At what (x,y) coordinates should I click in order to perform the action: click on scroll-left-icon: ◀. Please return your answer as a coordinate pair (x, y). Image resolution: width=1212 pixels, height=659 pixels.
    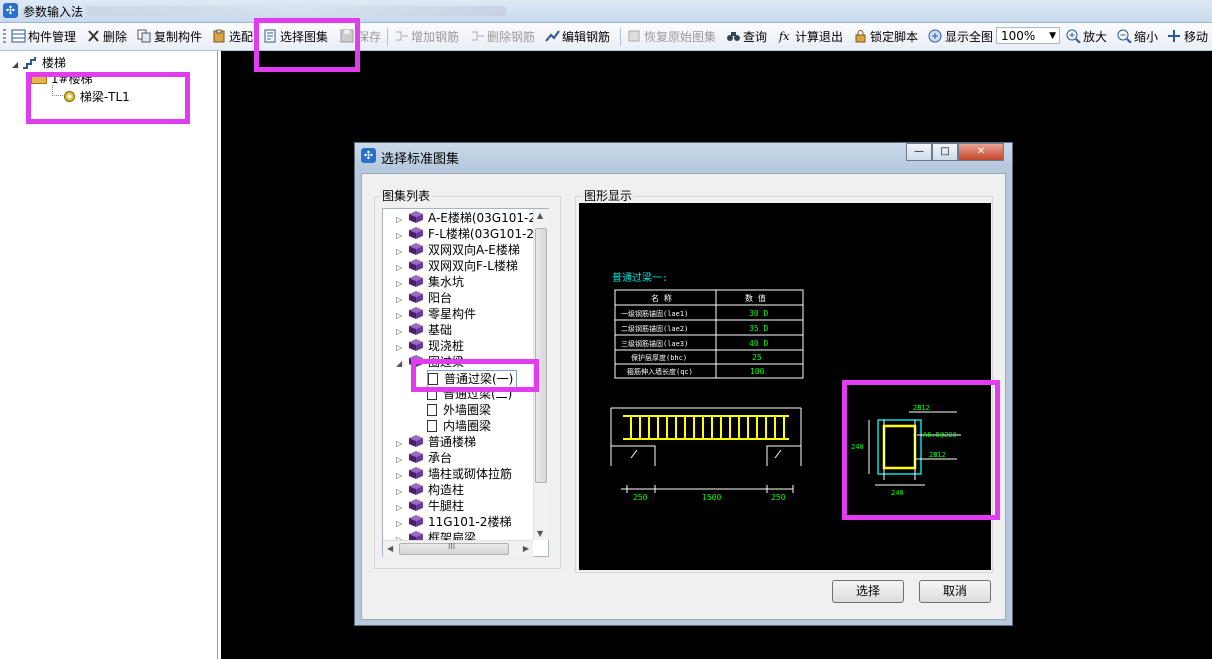
    Looking at the image, I should click on (390, 548).